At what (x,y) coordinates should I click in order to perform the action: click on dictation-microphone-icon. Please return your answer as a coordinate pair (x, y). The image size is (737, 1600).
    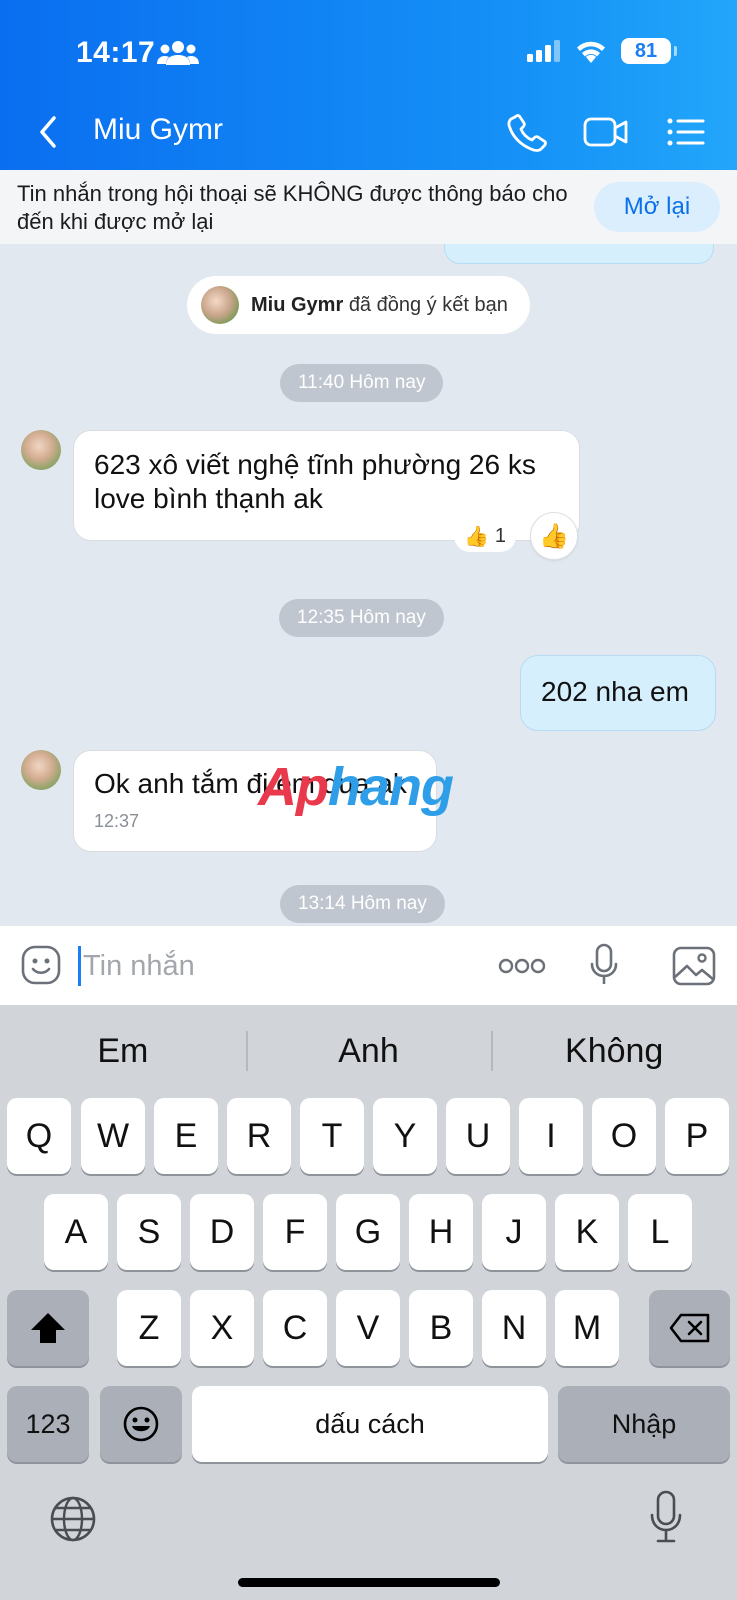
    Looking at the image, I should click on (666, 1517).